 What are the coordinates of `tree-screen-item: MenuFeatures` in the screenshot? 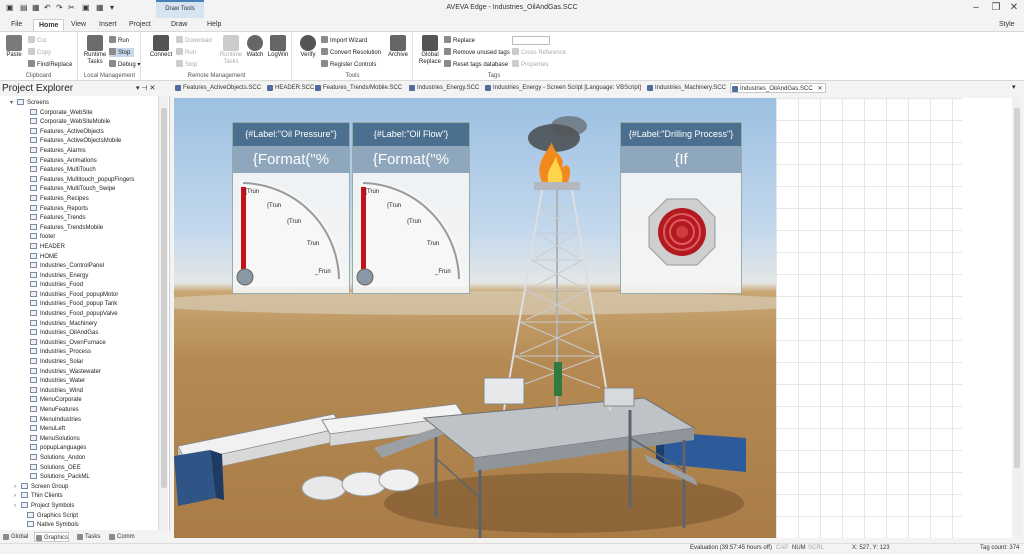 It's located at (78, 411).